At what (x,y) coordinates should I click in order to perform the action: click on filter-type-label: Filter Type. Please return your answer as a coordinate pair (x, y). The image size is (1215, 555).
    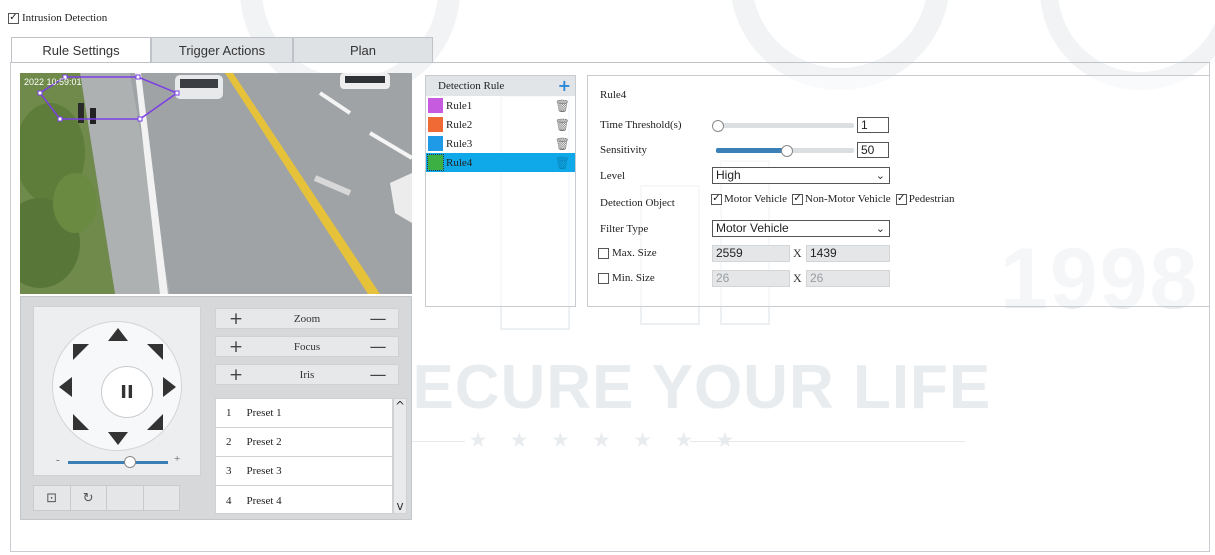
    Looking at the image, I should click on (624, 229).